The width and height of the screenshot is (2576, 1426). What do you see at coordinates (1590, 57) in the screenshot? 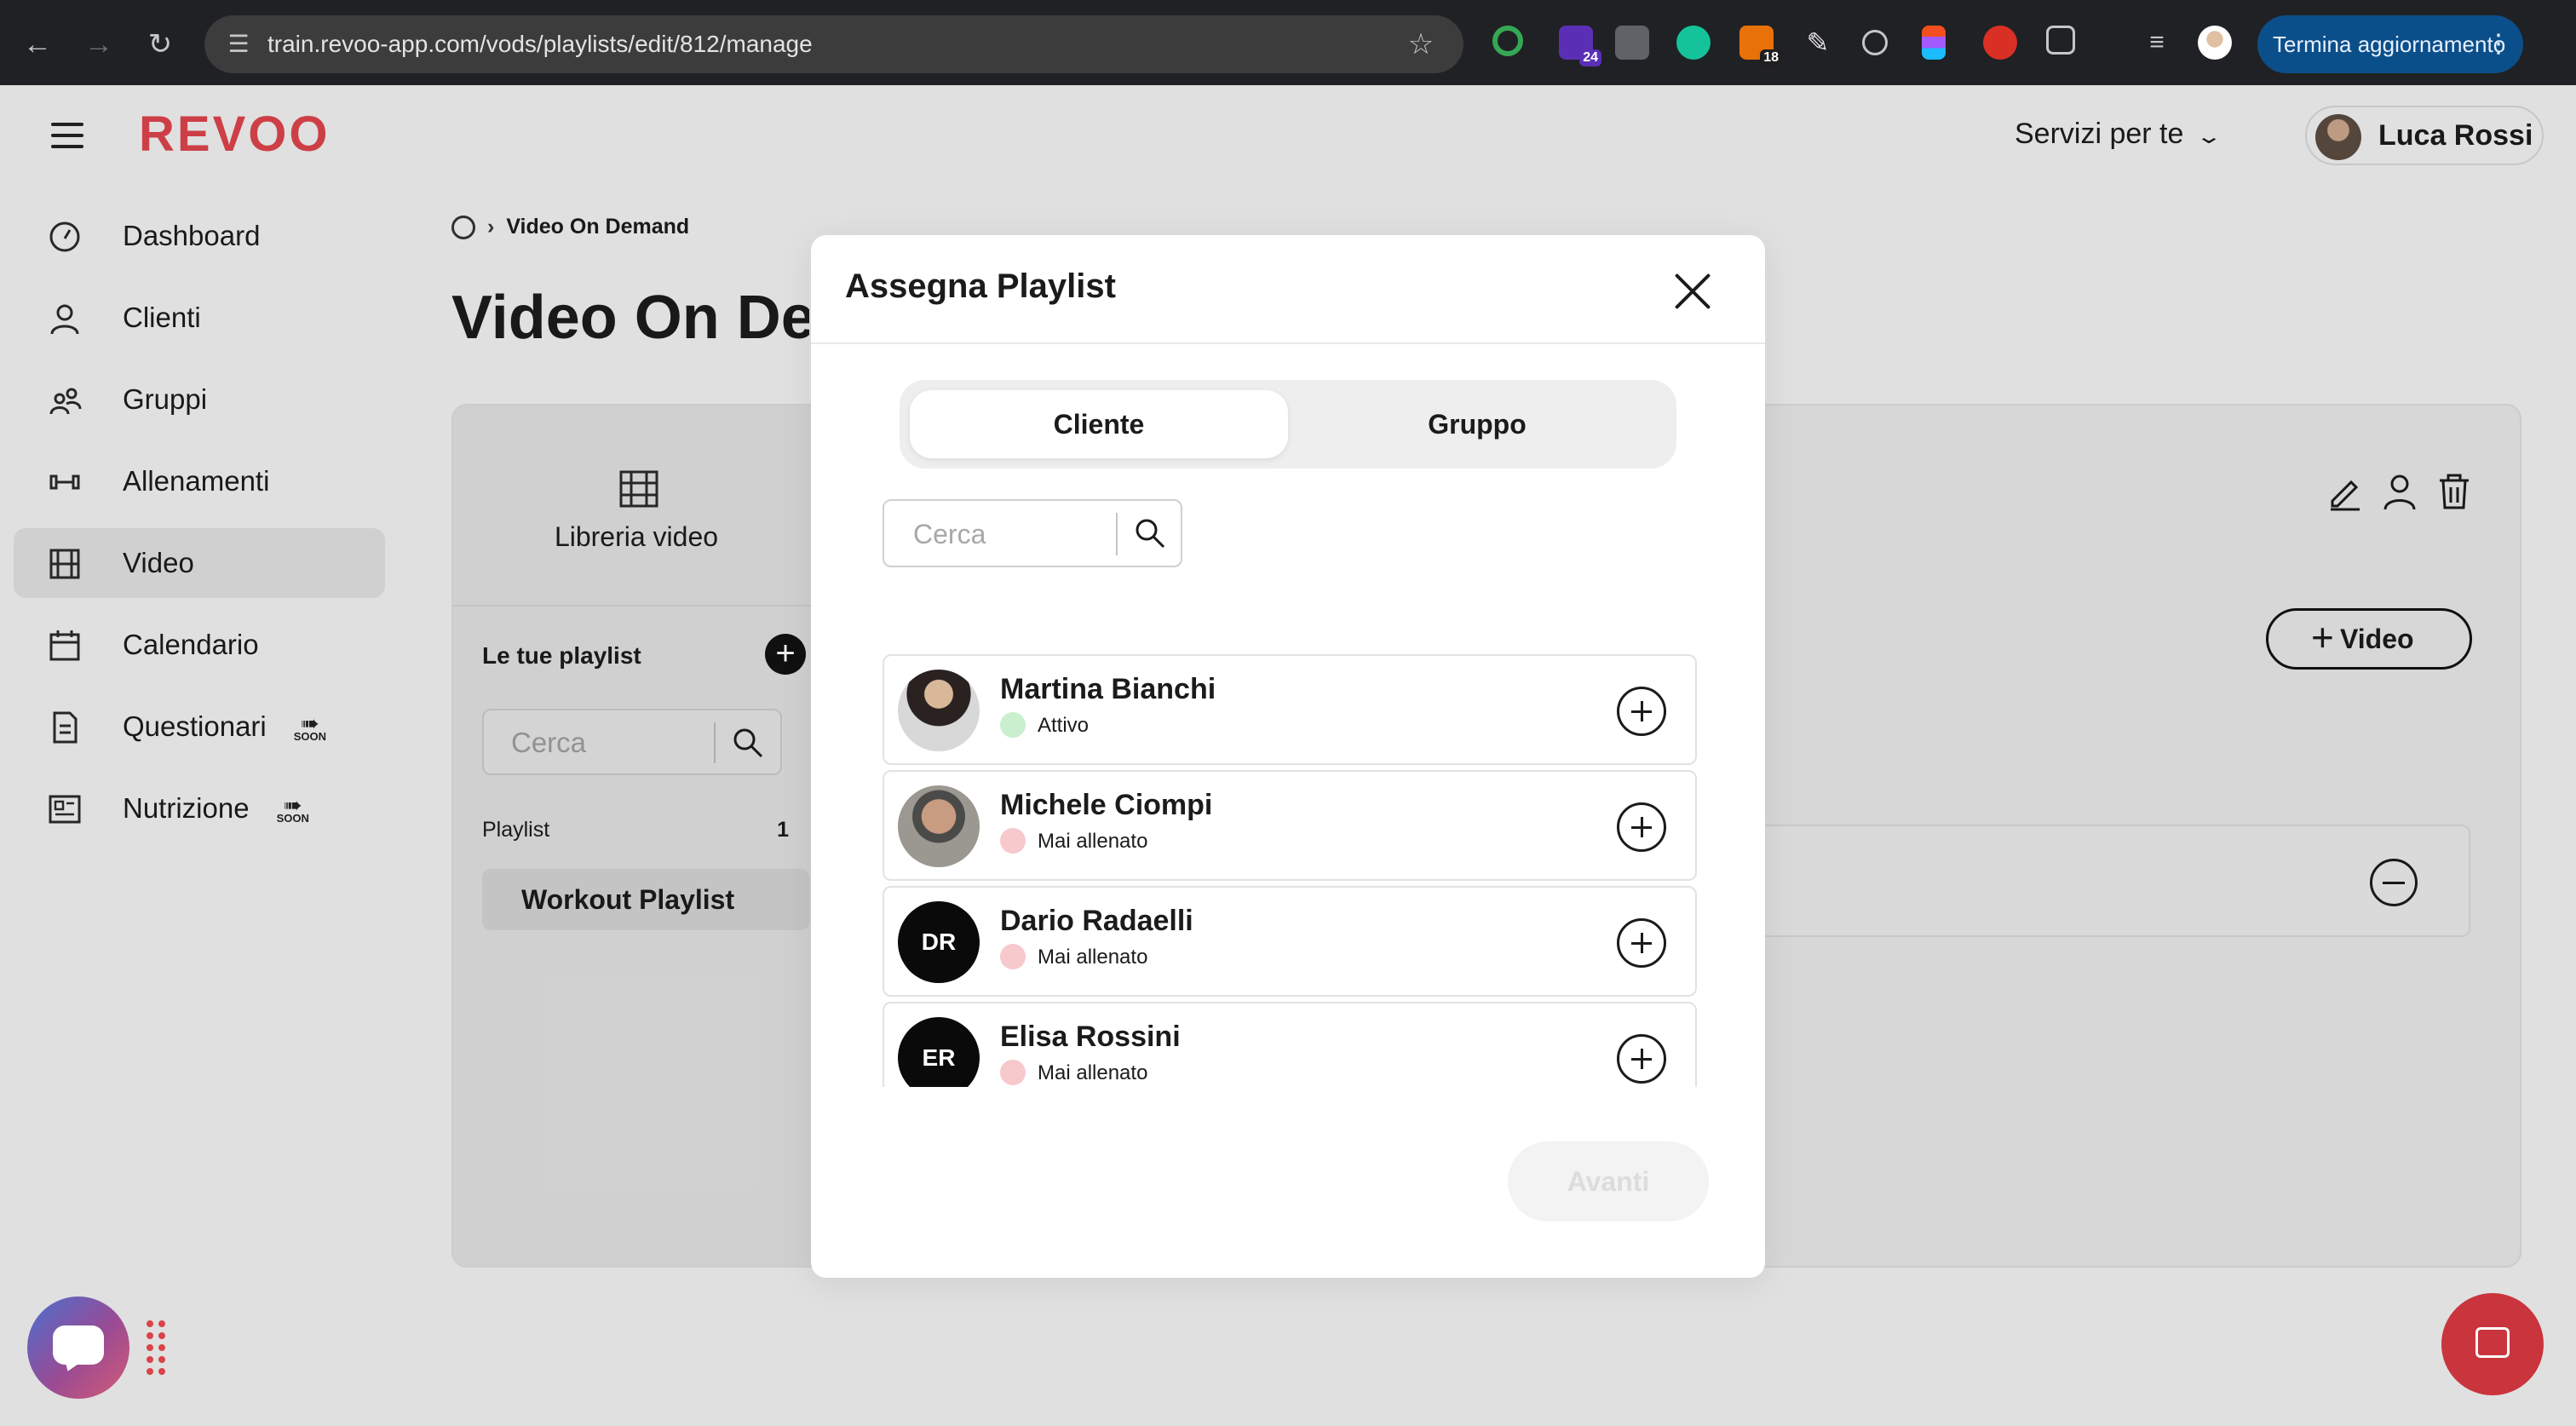
I see `extension-badge: 24` at bounding box center [1590, 57].